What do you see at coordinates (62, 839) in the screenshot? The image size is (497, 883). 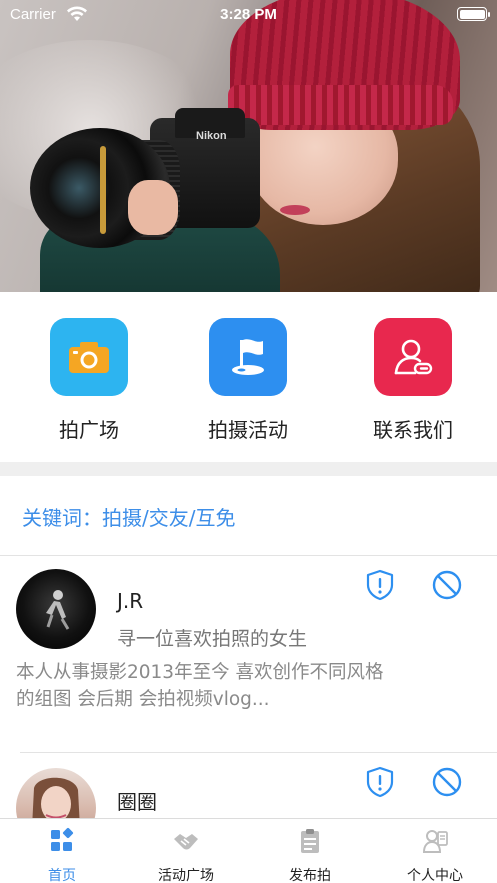 I see `home-grid-icon` at bounding box center [62, 839].